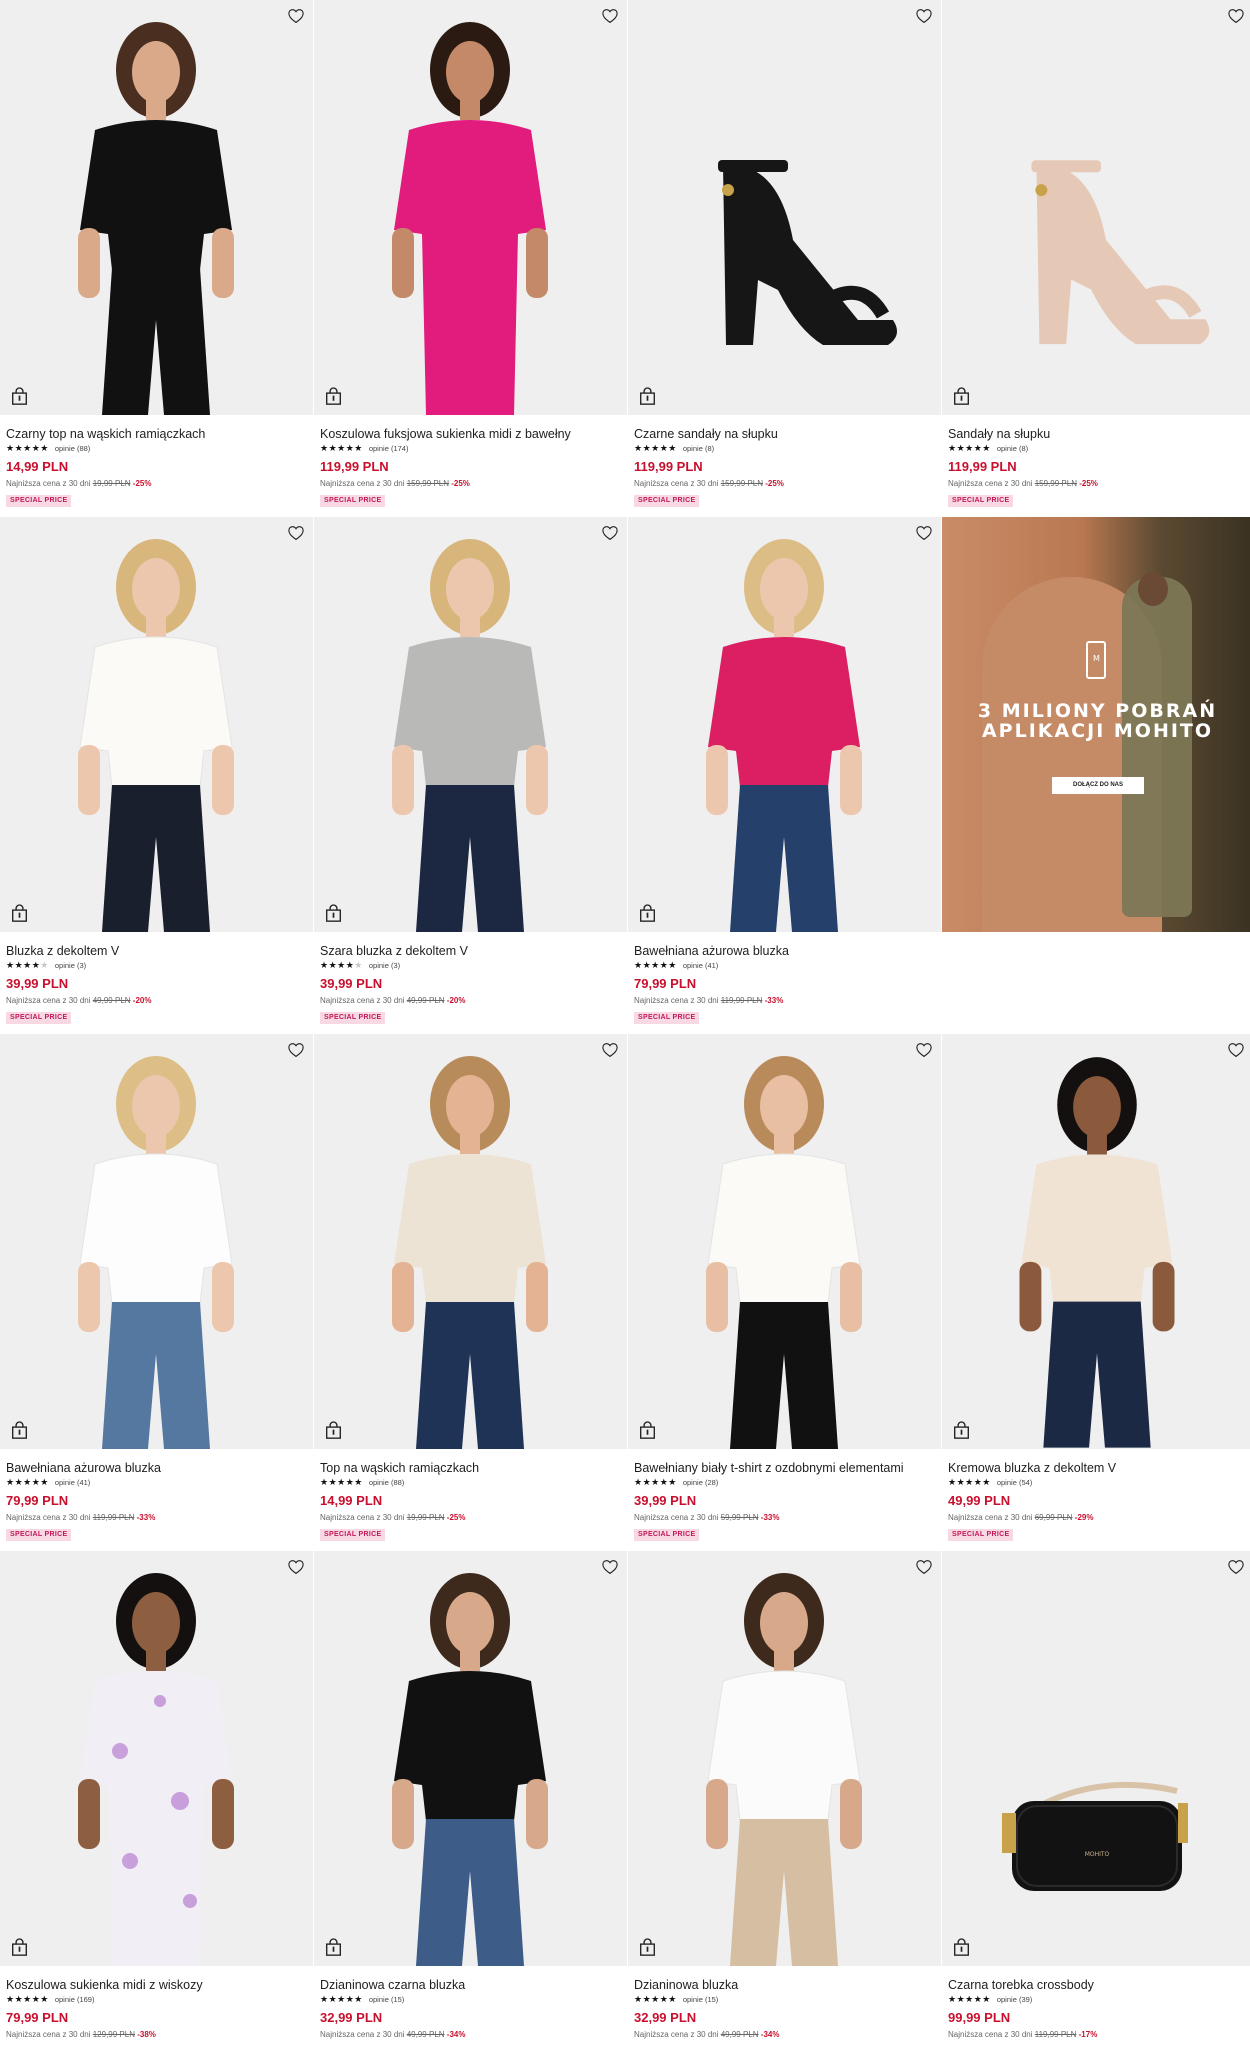  What do you see at coordinates (156, 951) in the screenshot?
I see `product-name: Bluzka z dekoltem V` at bounding box center [156, 951].